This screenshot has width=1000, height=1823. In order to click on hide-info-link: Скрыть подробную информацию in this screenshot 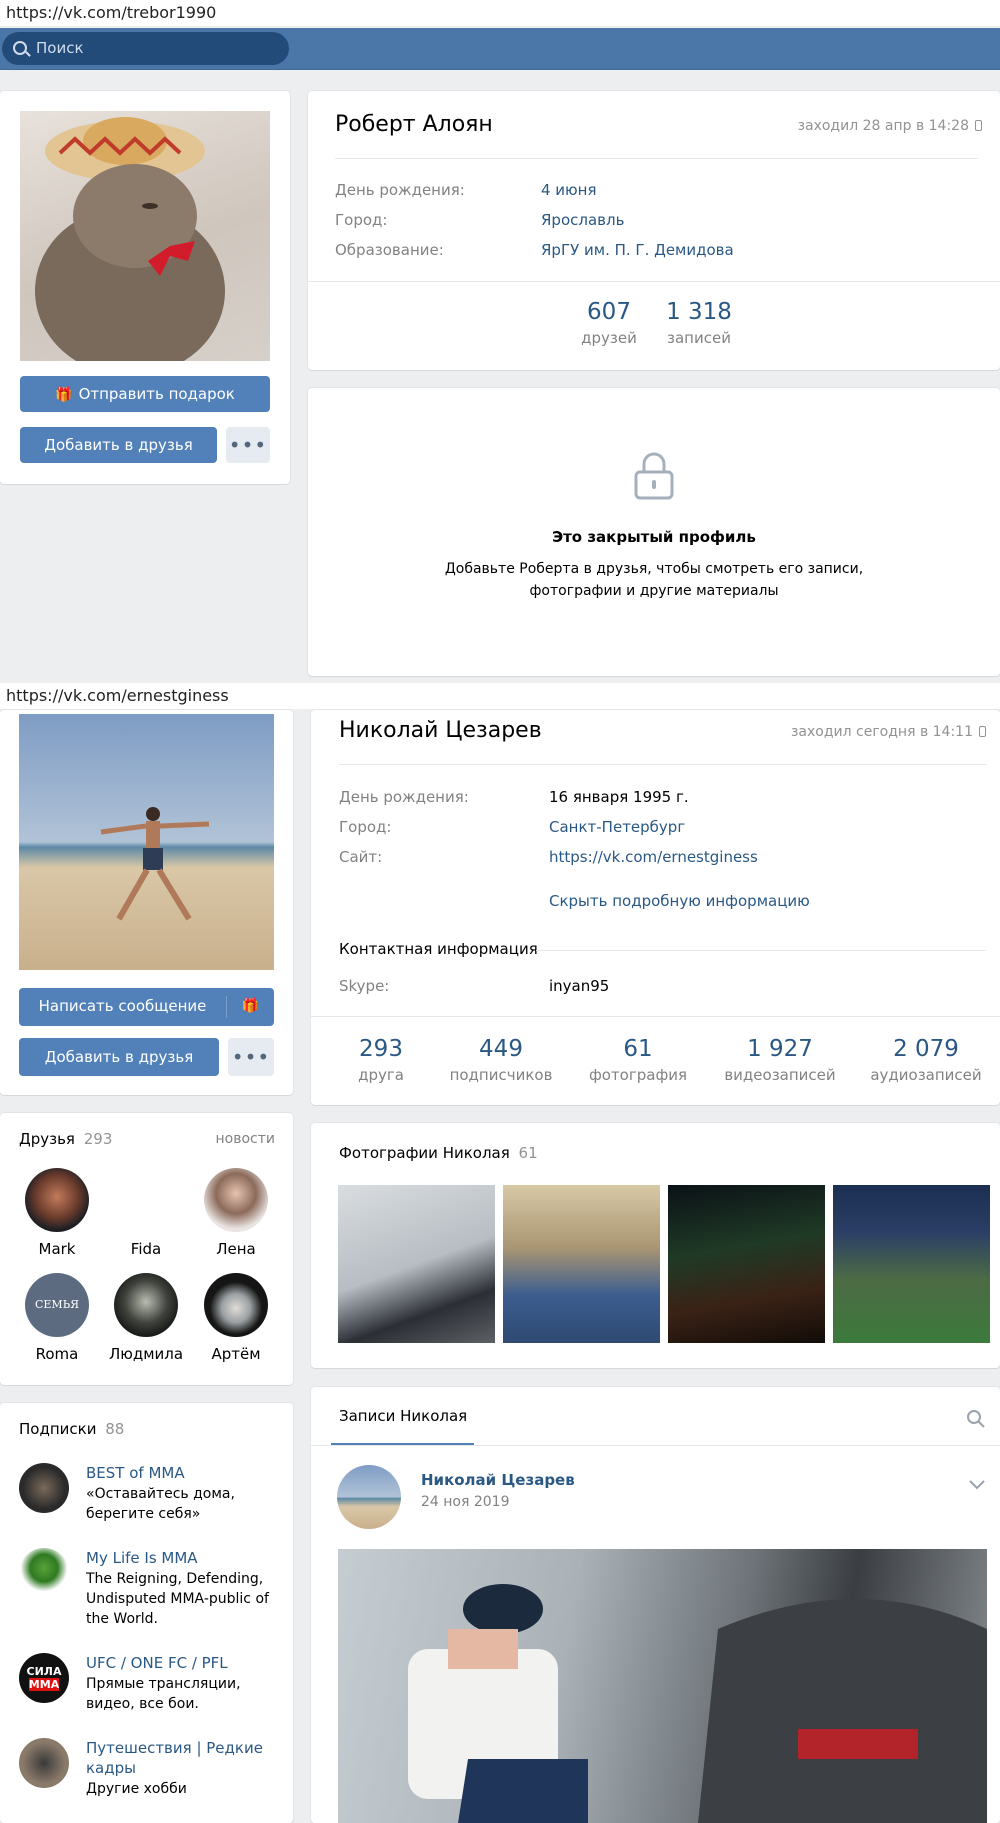, I will do `click(679, 901)`.